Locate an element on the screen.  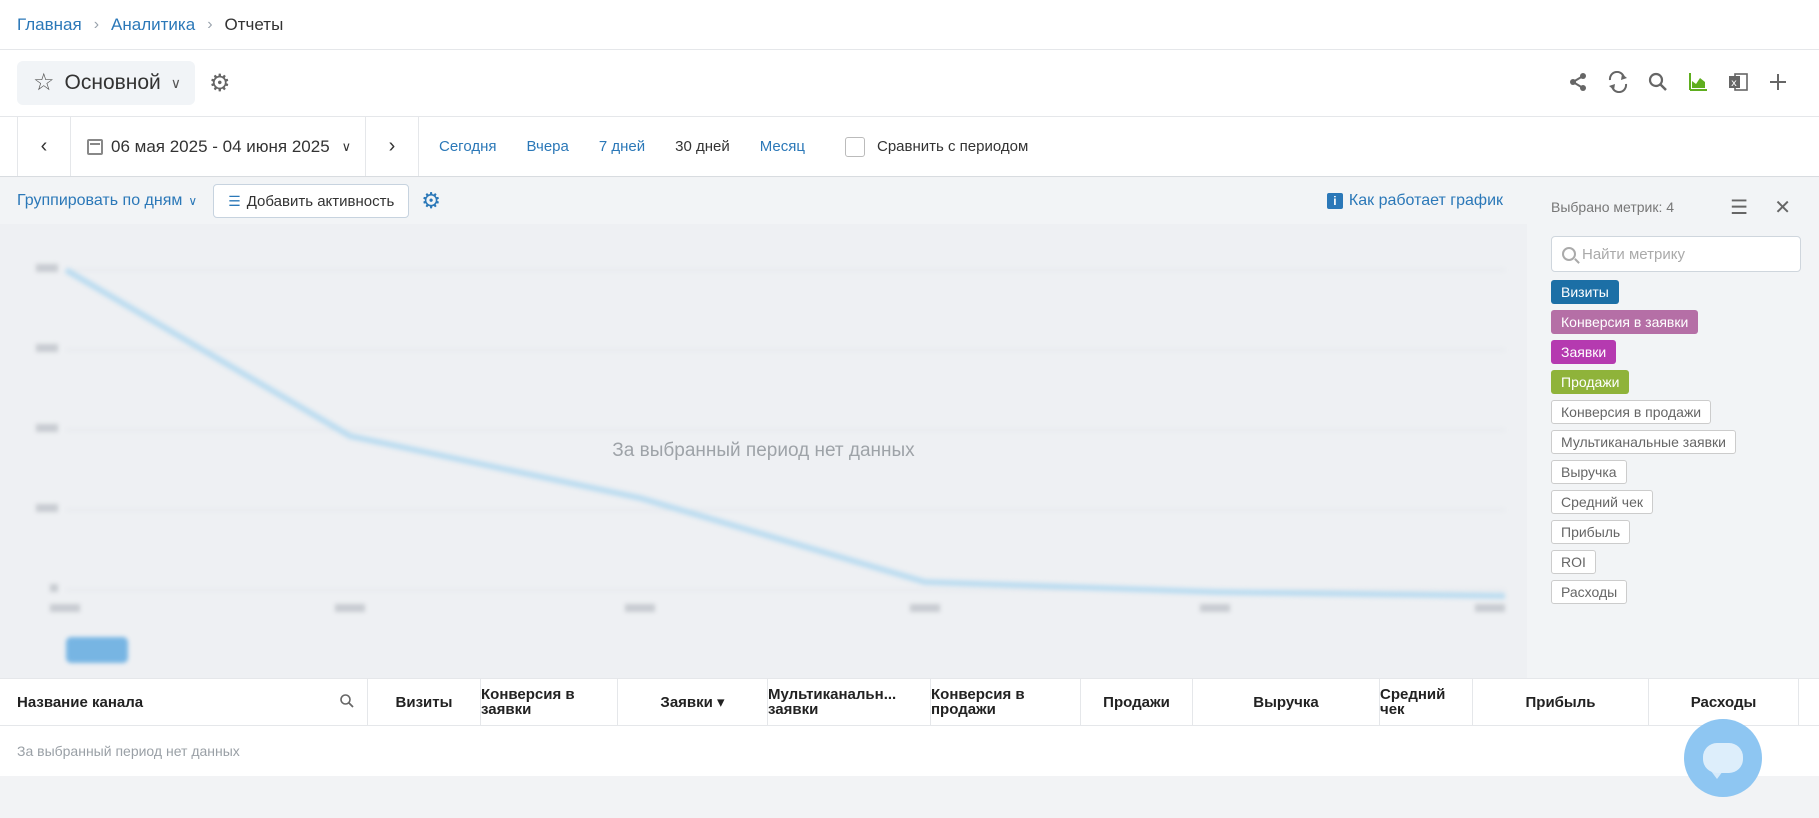
preset-30-days: 30 дней is located at coordinates (702, 146).